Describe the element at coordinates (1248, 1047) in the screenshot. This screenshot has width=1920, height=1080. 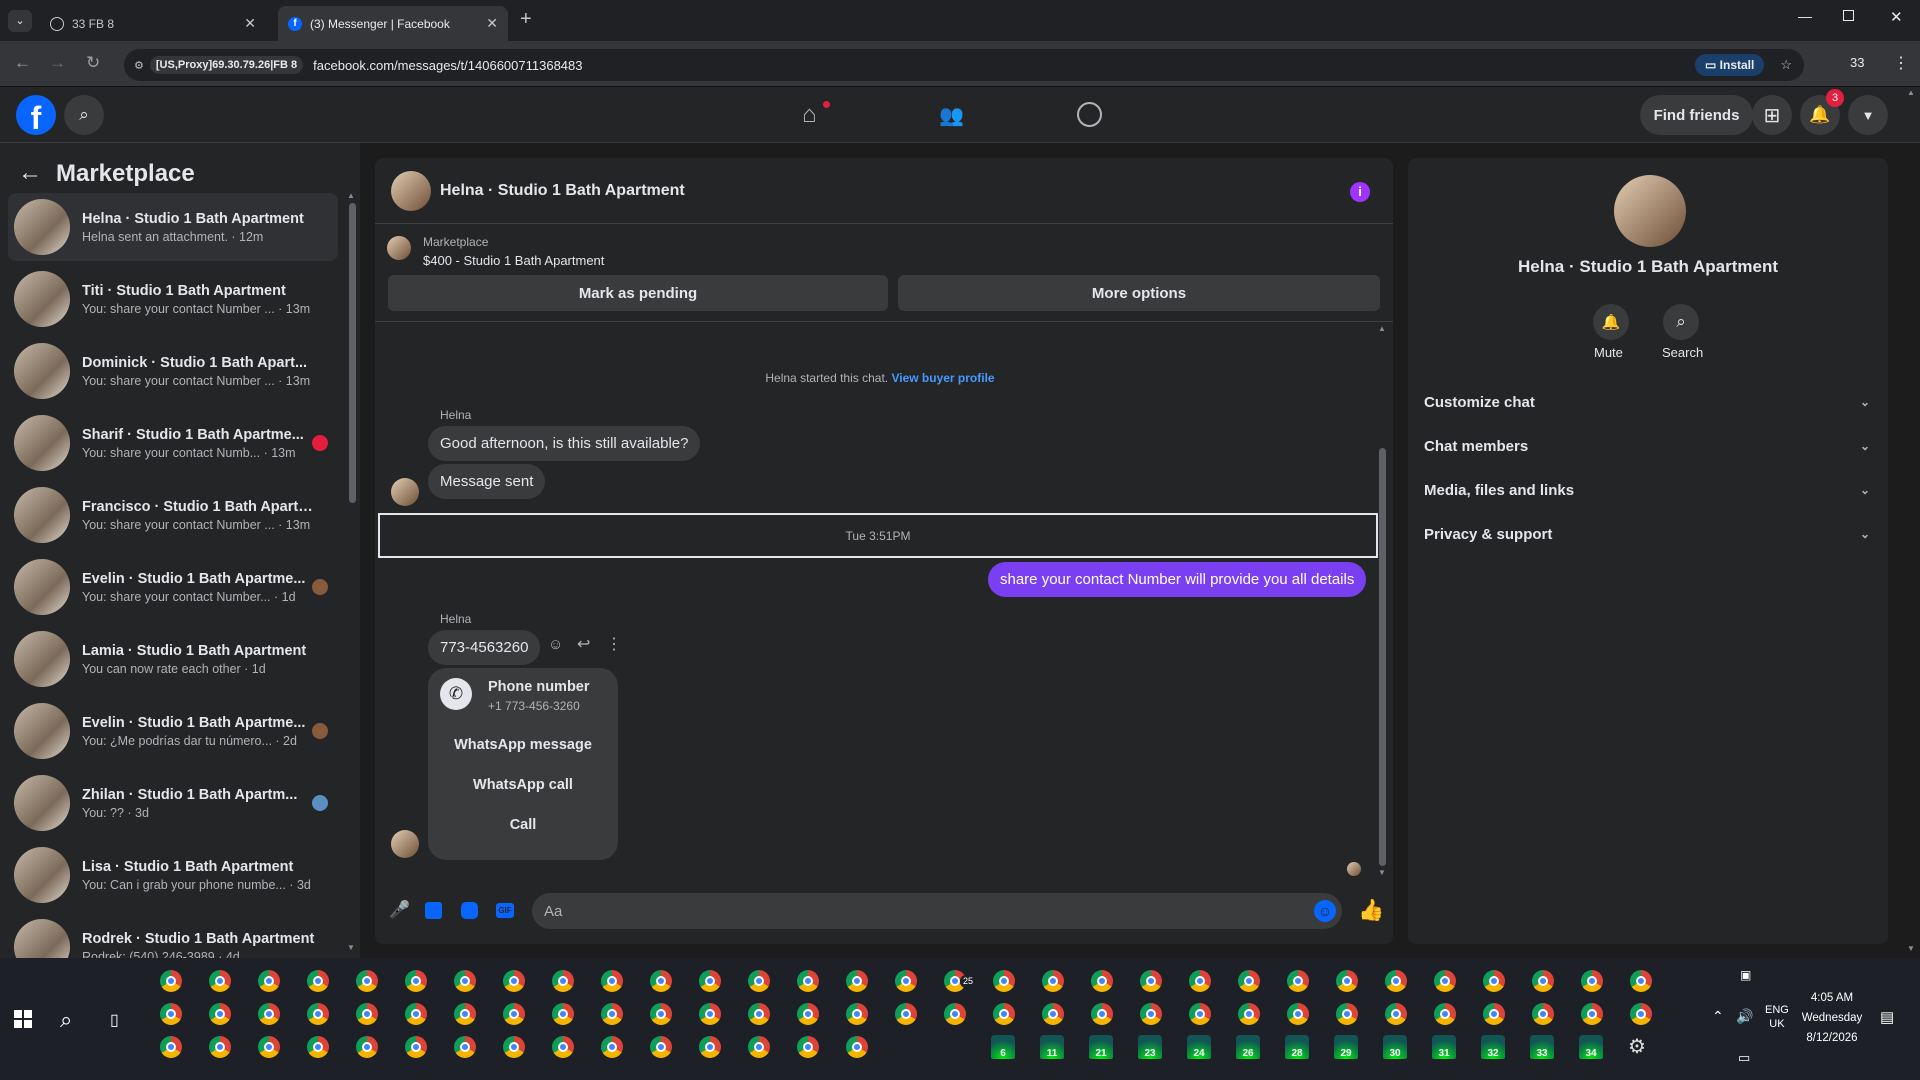
I see `numbered-profile-tile: 26` at that location.